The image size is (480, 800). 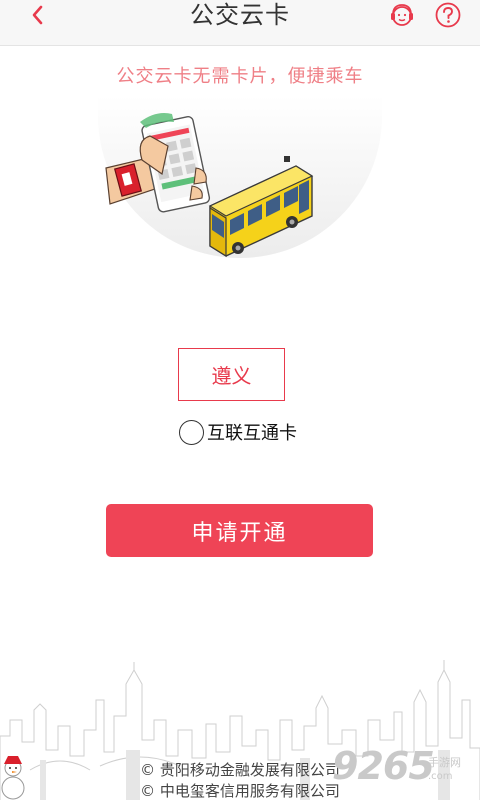 I want to click on site-watermark: 9265 手游网 .com, so click(x=406, y=772).